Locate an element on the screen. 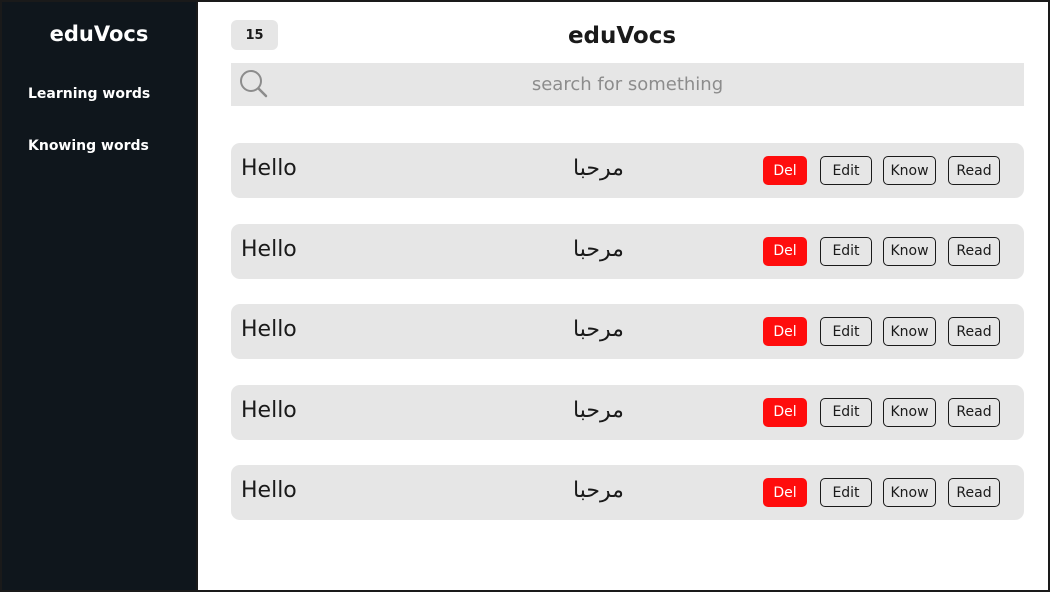  sidebar-brand: eduVocs is located at coordinates (99, 34).